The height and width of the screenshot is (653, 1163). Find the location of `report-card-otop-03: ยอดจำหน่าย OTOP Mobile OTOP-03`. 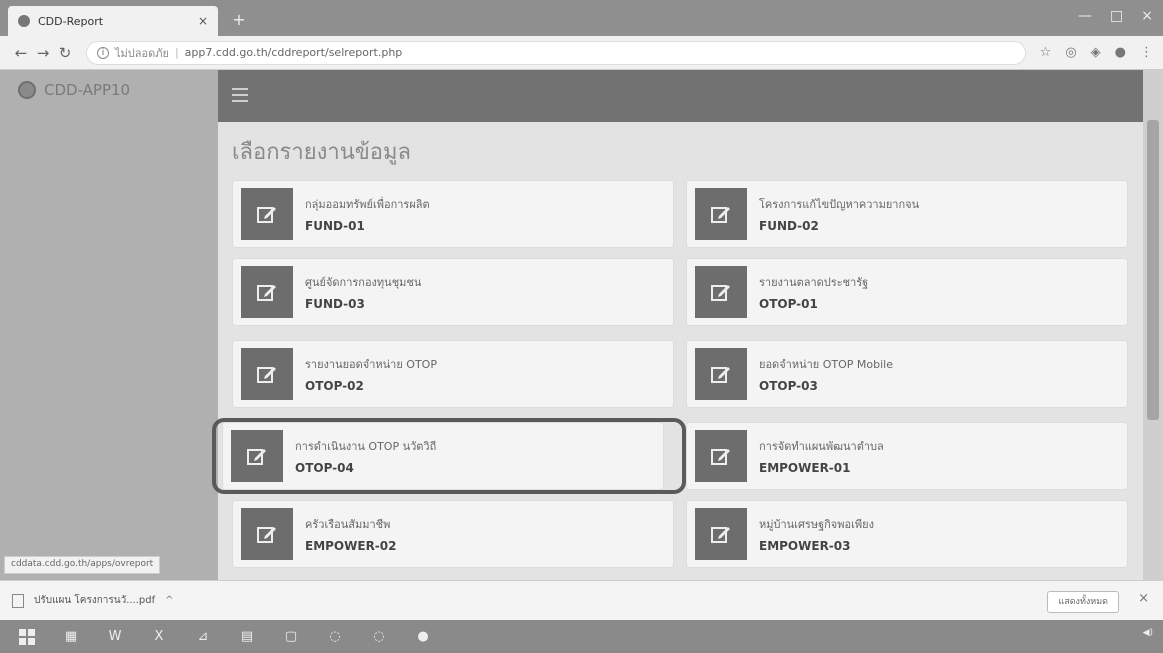

report-card-otop-03: ยอดจำหน่าย OTOP Mobile OTOP-03 is located at coordinates (907, 374).